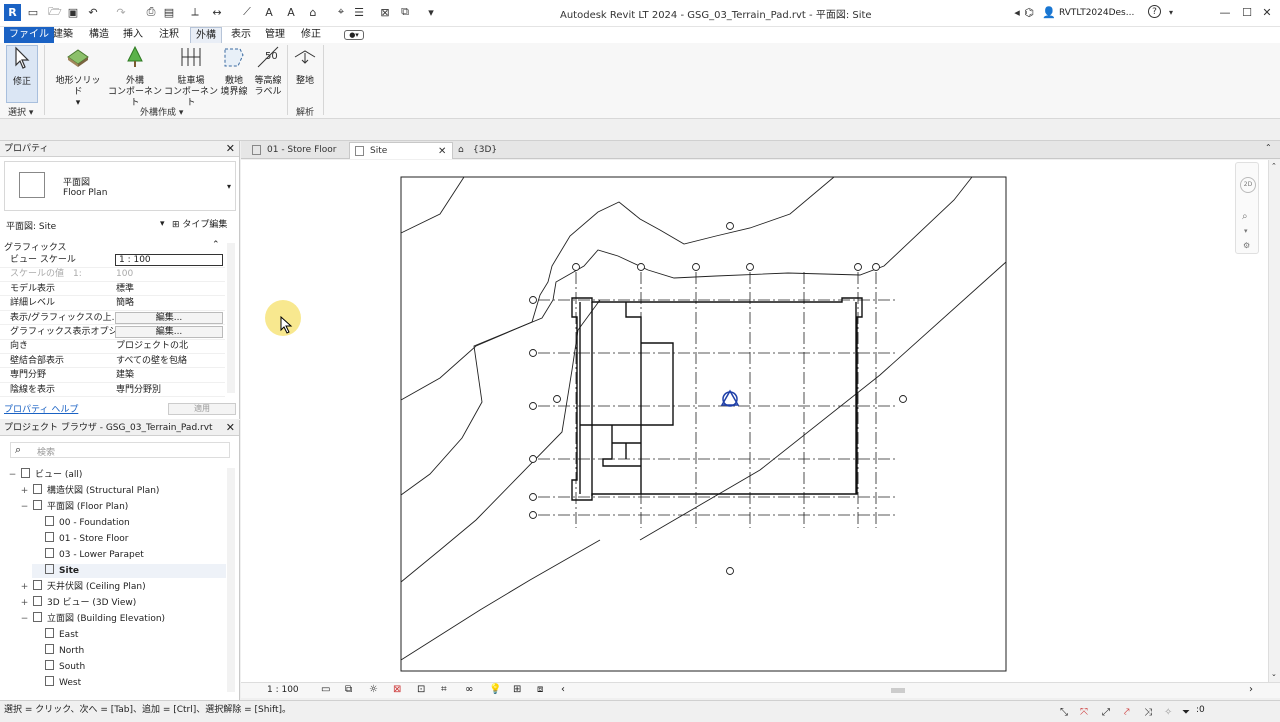 This screenshot has width=1280, height=722. What do you see at coordinates (169, 35) in the screenshot?
I see `tab-annotate: 注釈` at bounding box center [169, 35].